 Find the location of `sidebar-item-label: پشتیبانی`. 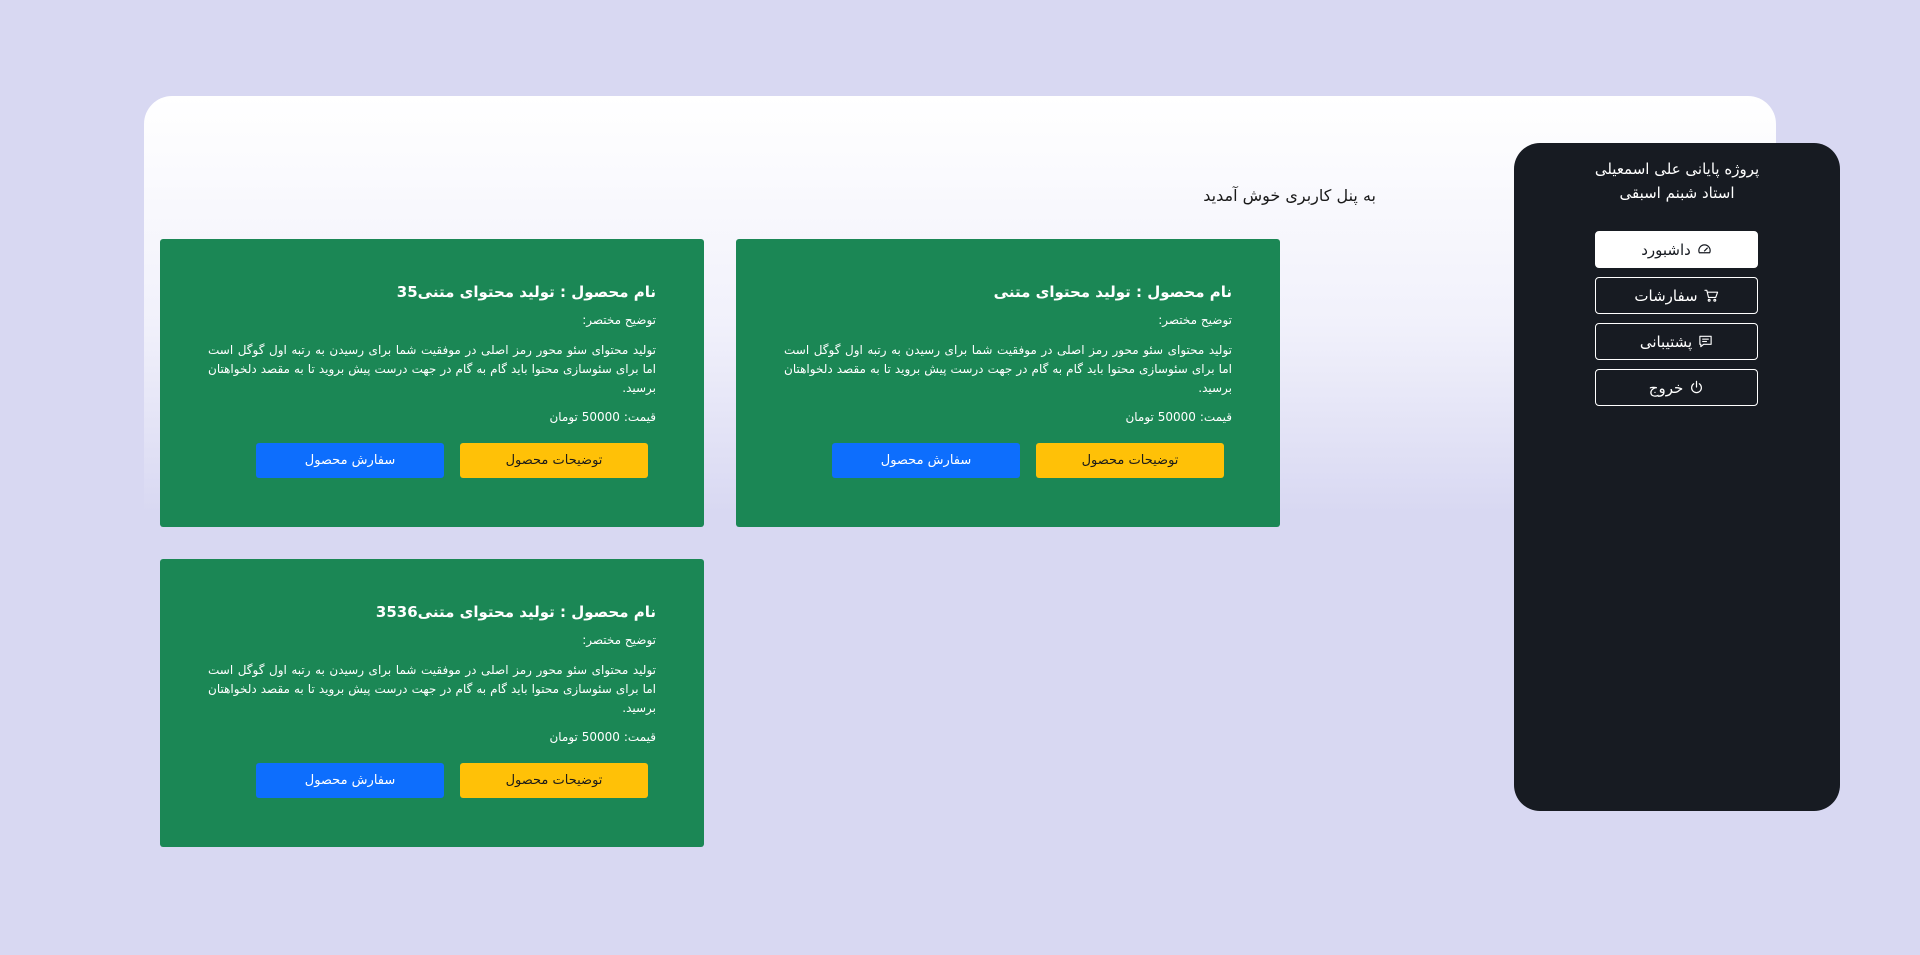

sidebar-item-label: پشتیبانی is located at coordinates (1666, 341).